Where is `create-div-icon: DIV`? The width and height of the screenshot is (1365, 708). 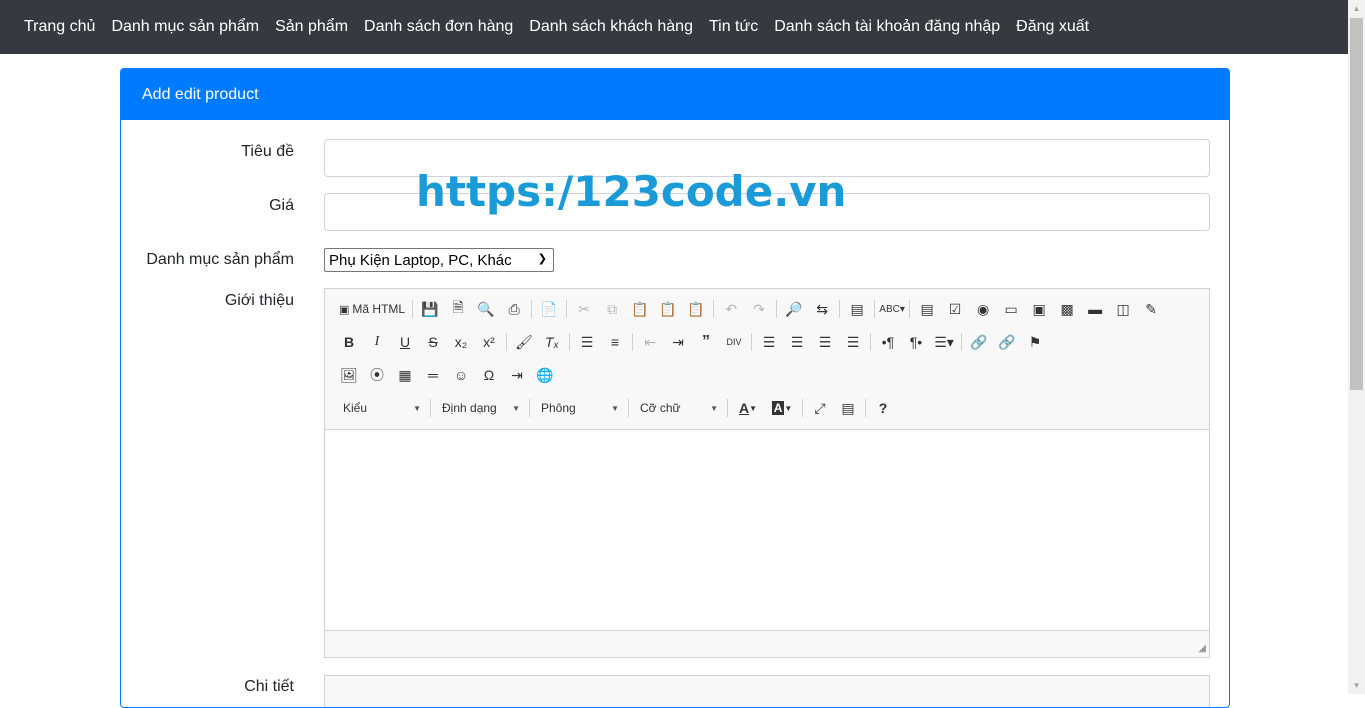 create-div-icon: DIV is located at coordinates (734, 342).